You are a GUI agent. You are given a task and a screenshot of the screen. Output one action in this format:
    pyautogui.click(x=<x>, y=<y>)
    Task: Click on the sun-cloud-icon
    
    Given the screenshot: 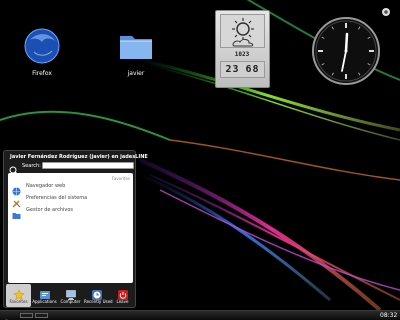 What is the action you would take?
    pyautogui.click(x=243, y=32)
    